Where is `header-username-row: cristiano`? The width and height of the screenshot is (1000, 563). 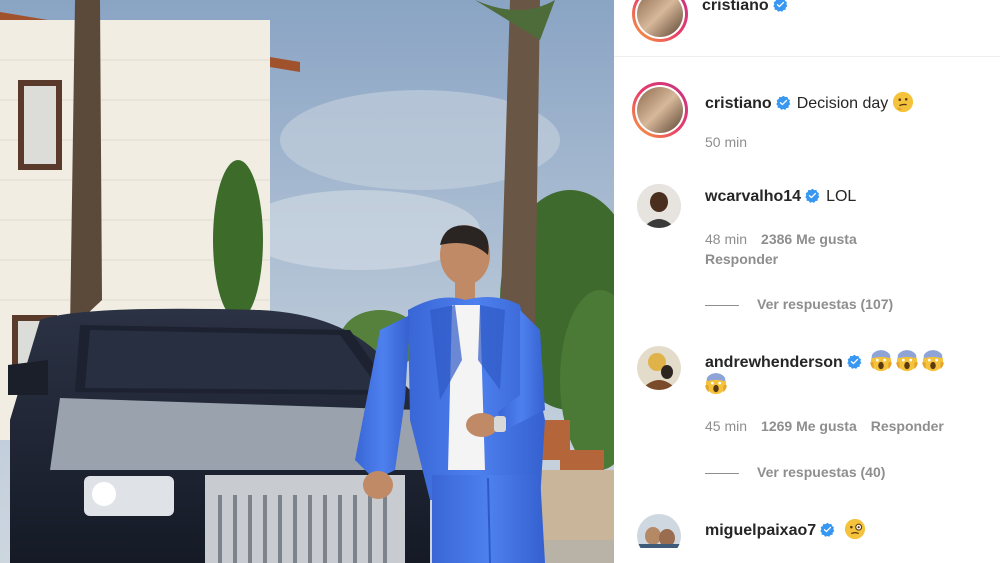
header-username-row: cristiano is located at coordinates (745, 7).